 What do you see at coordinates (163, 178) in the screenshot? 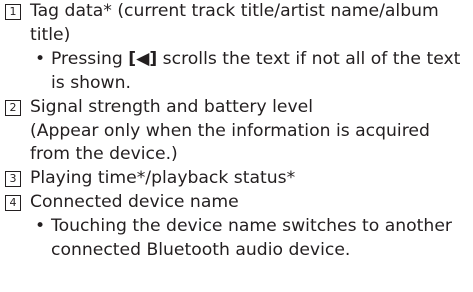
I see `item-text-playing-time: Playing time*/playback status*` at bounding box center [163, 178].